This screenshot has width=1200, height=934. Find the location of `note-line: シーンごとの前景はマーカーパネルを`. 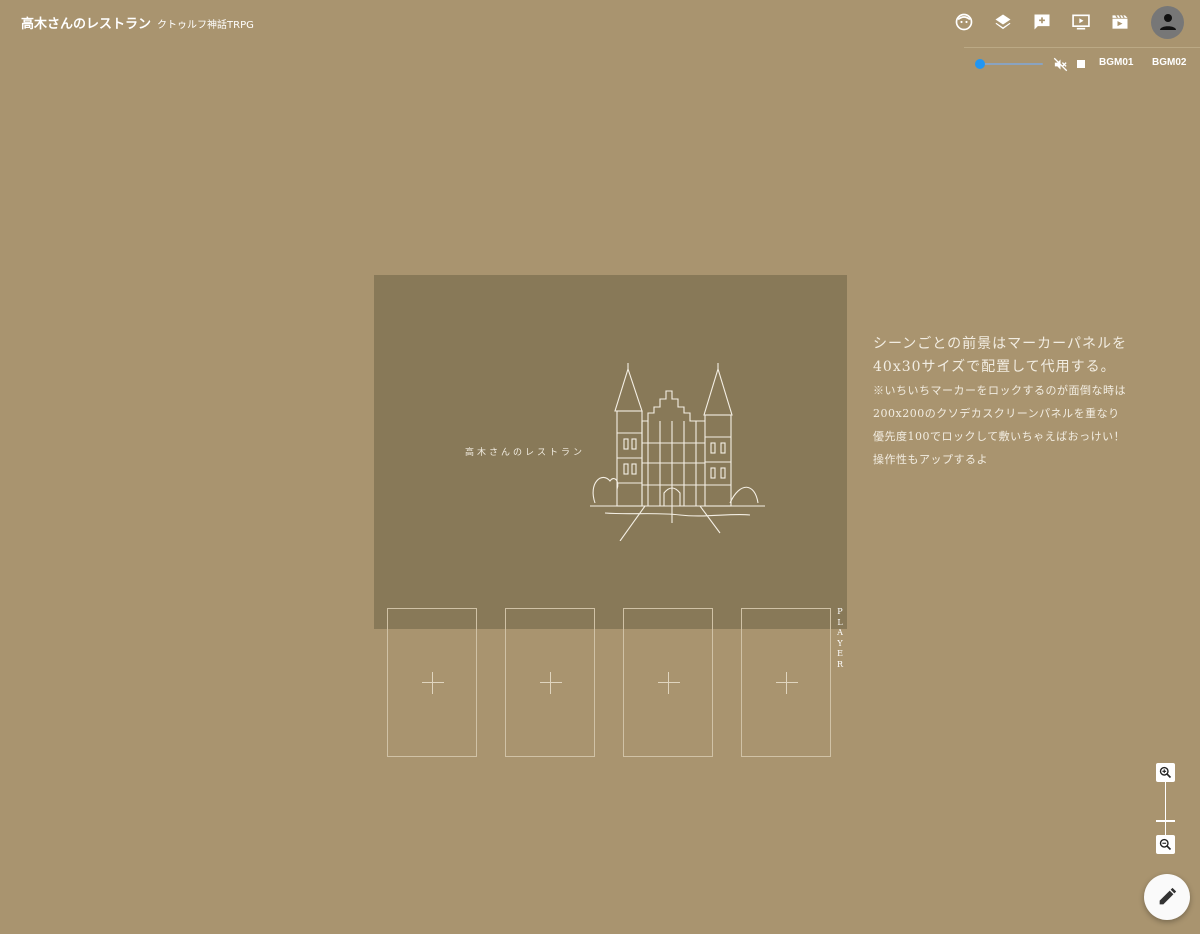

note-line: シーンごとの前景はマーカーパネルを is located at coordinates (1000, 344).